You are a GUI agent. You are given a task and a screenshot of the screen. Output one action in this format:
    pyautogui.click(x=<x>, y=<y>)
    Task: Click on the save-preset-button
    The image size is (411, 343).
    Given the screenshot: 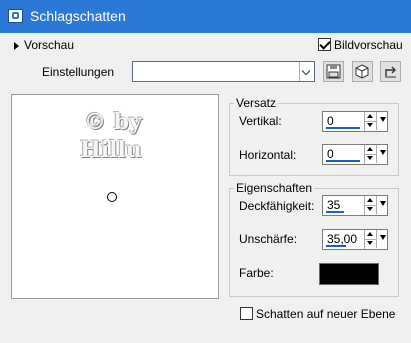 What is the action you would take?
    pyautogui.click(x=333, y=71)
    